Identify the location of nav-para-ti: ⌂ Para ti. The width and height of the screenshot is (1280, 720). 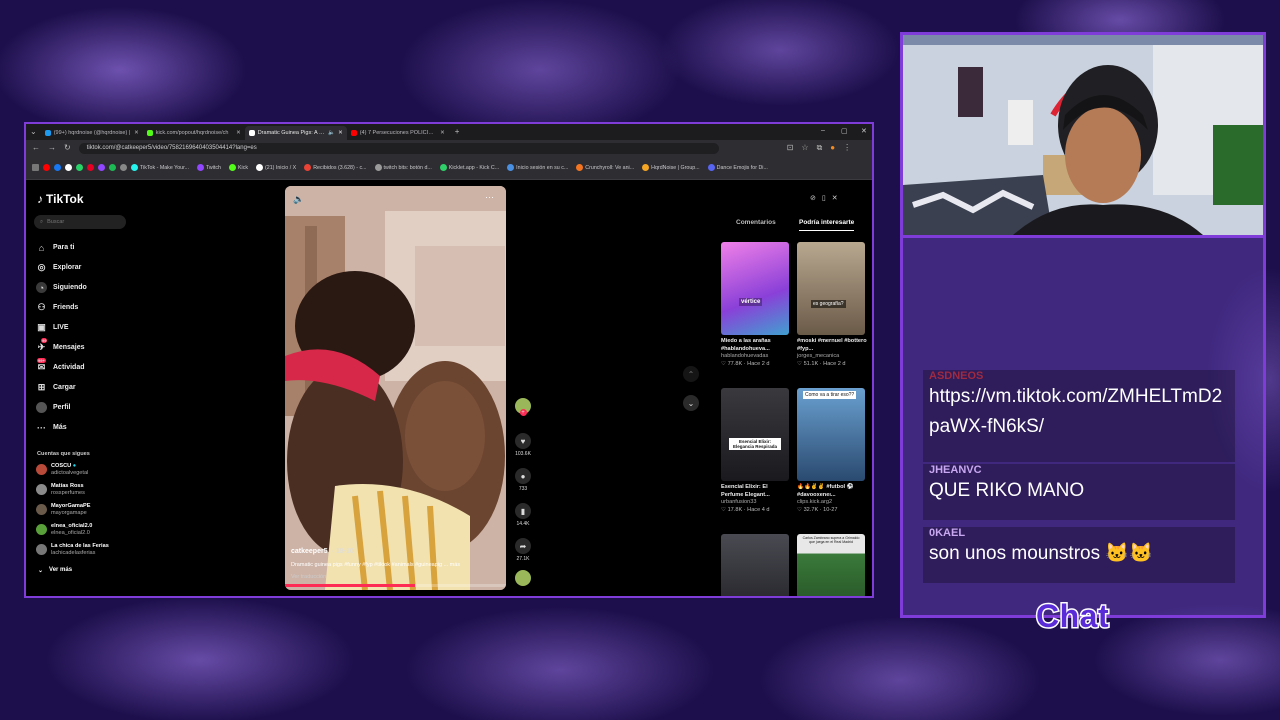
(55, 247).